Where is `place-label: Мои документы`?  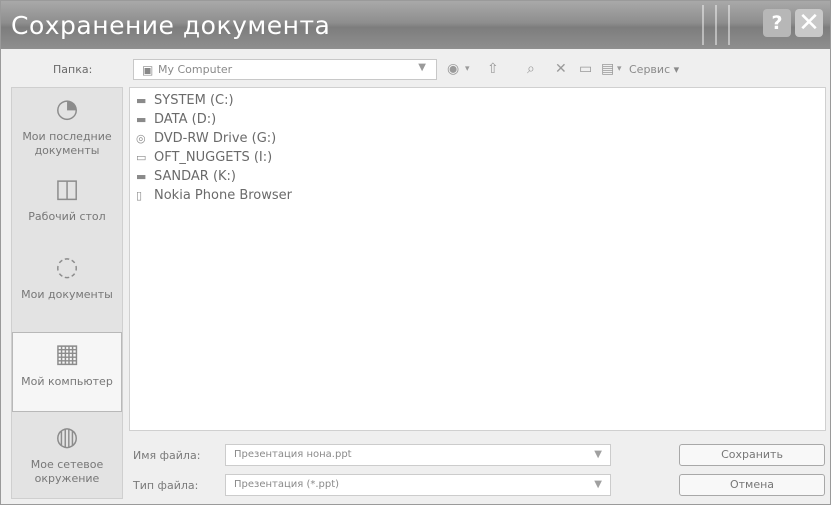
place-label: Мои документы is located at coordinates (67, 294).